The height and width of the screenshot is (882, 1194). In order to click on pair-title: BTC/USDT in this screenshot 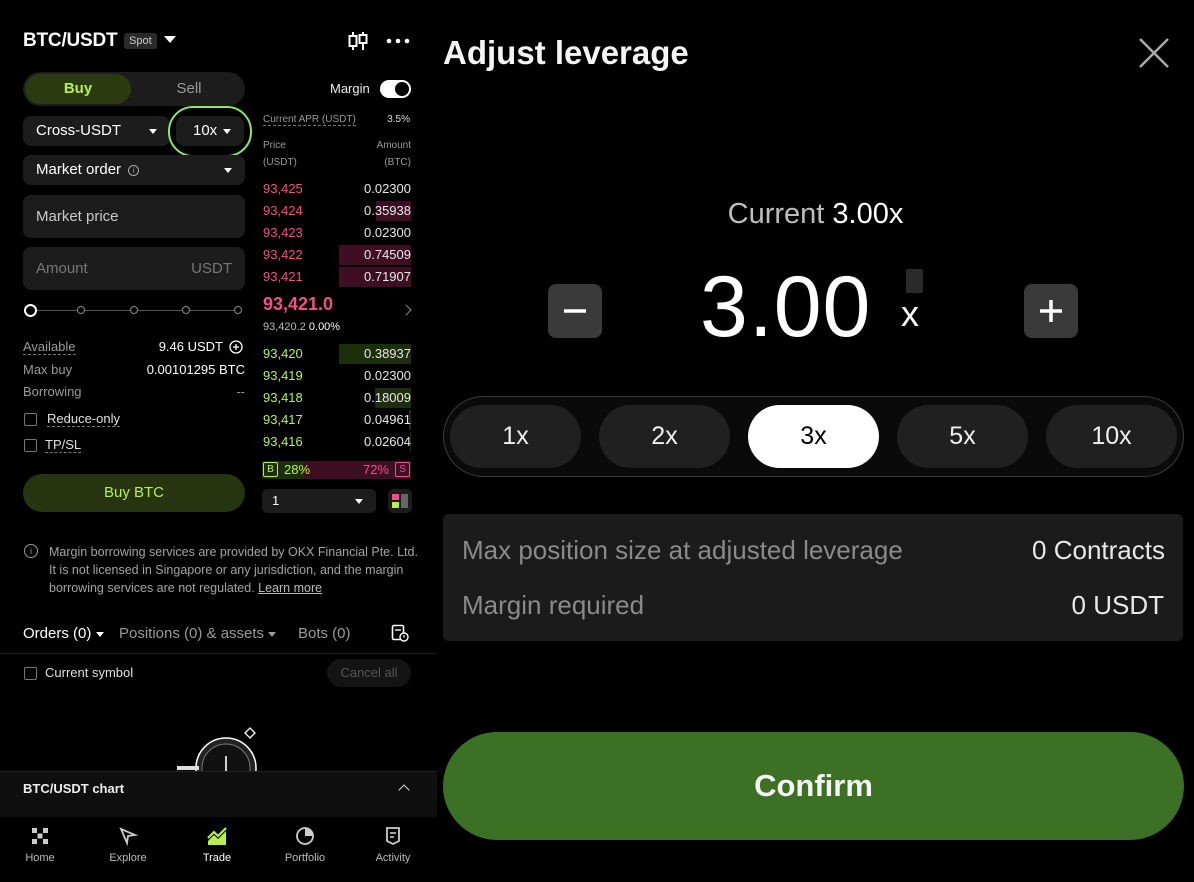, I will do `click(70, 41)`.